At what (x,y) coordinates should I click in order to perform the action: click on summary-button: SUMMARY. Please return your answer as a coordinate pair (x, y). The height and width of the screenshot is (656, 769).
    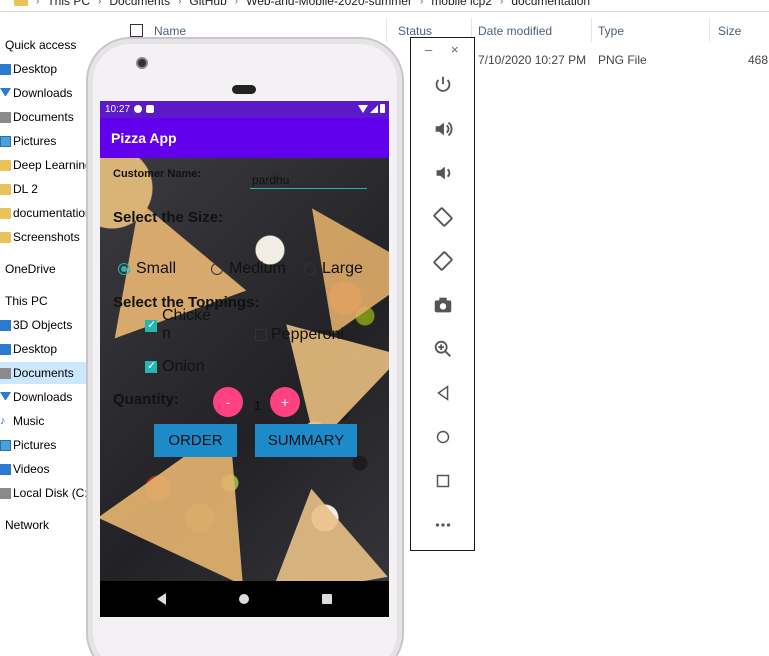
    Looking at the image, I should click on (306, 440).